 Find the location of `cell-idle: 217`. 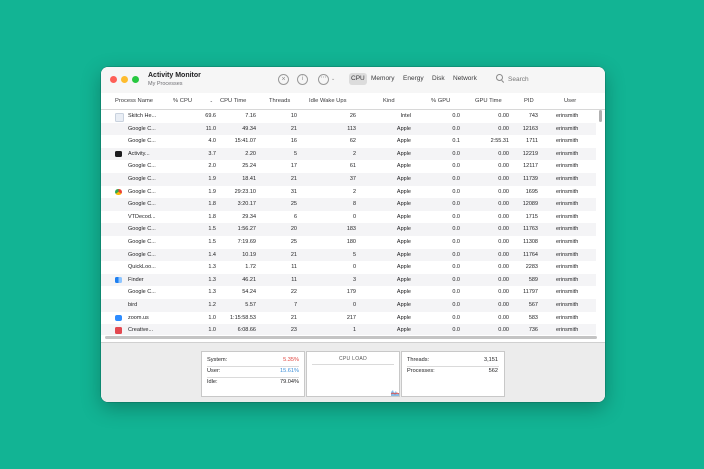

cell-idle: 217 is located at coordinates (351, 317).